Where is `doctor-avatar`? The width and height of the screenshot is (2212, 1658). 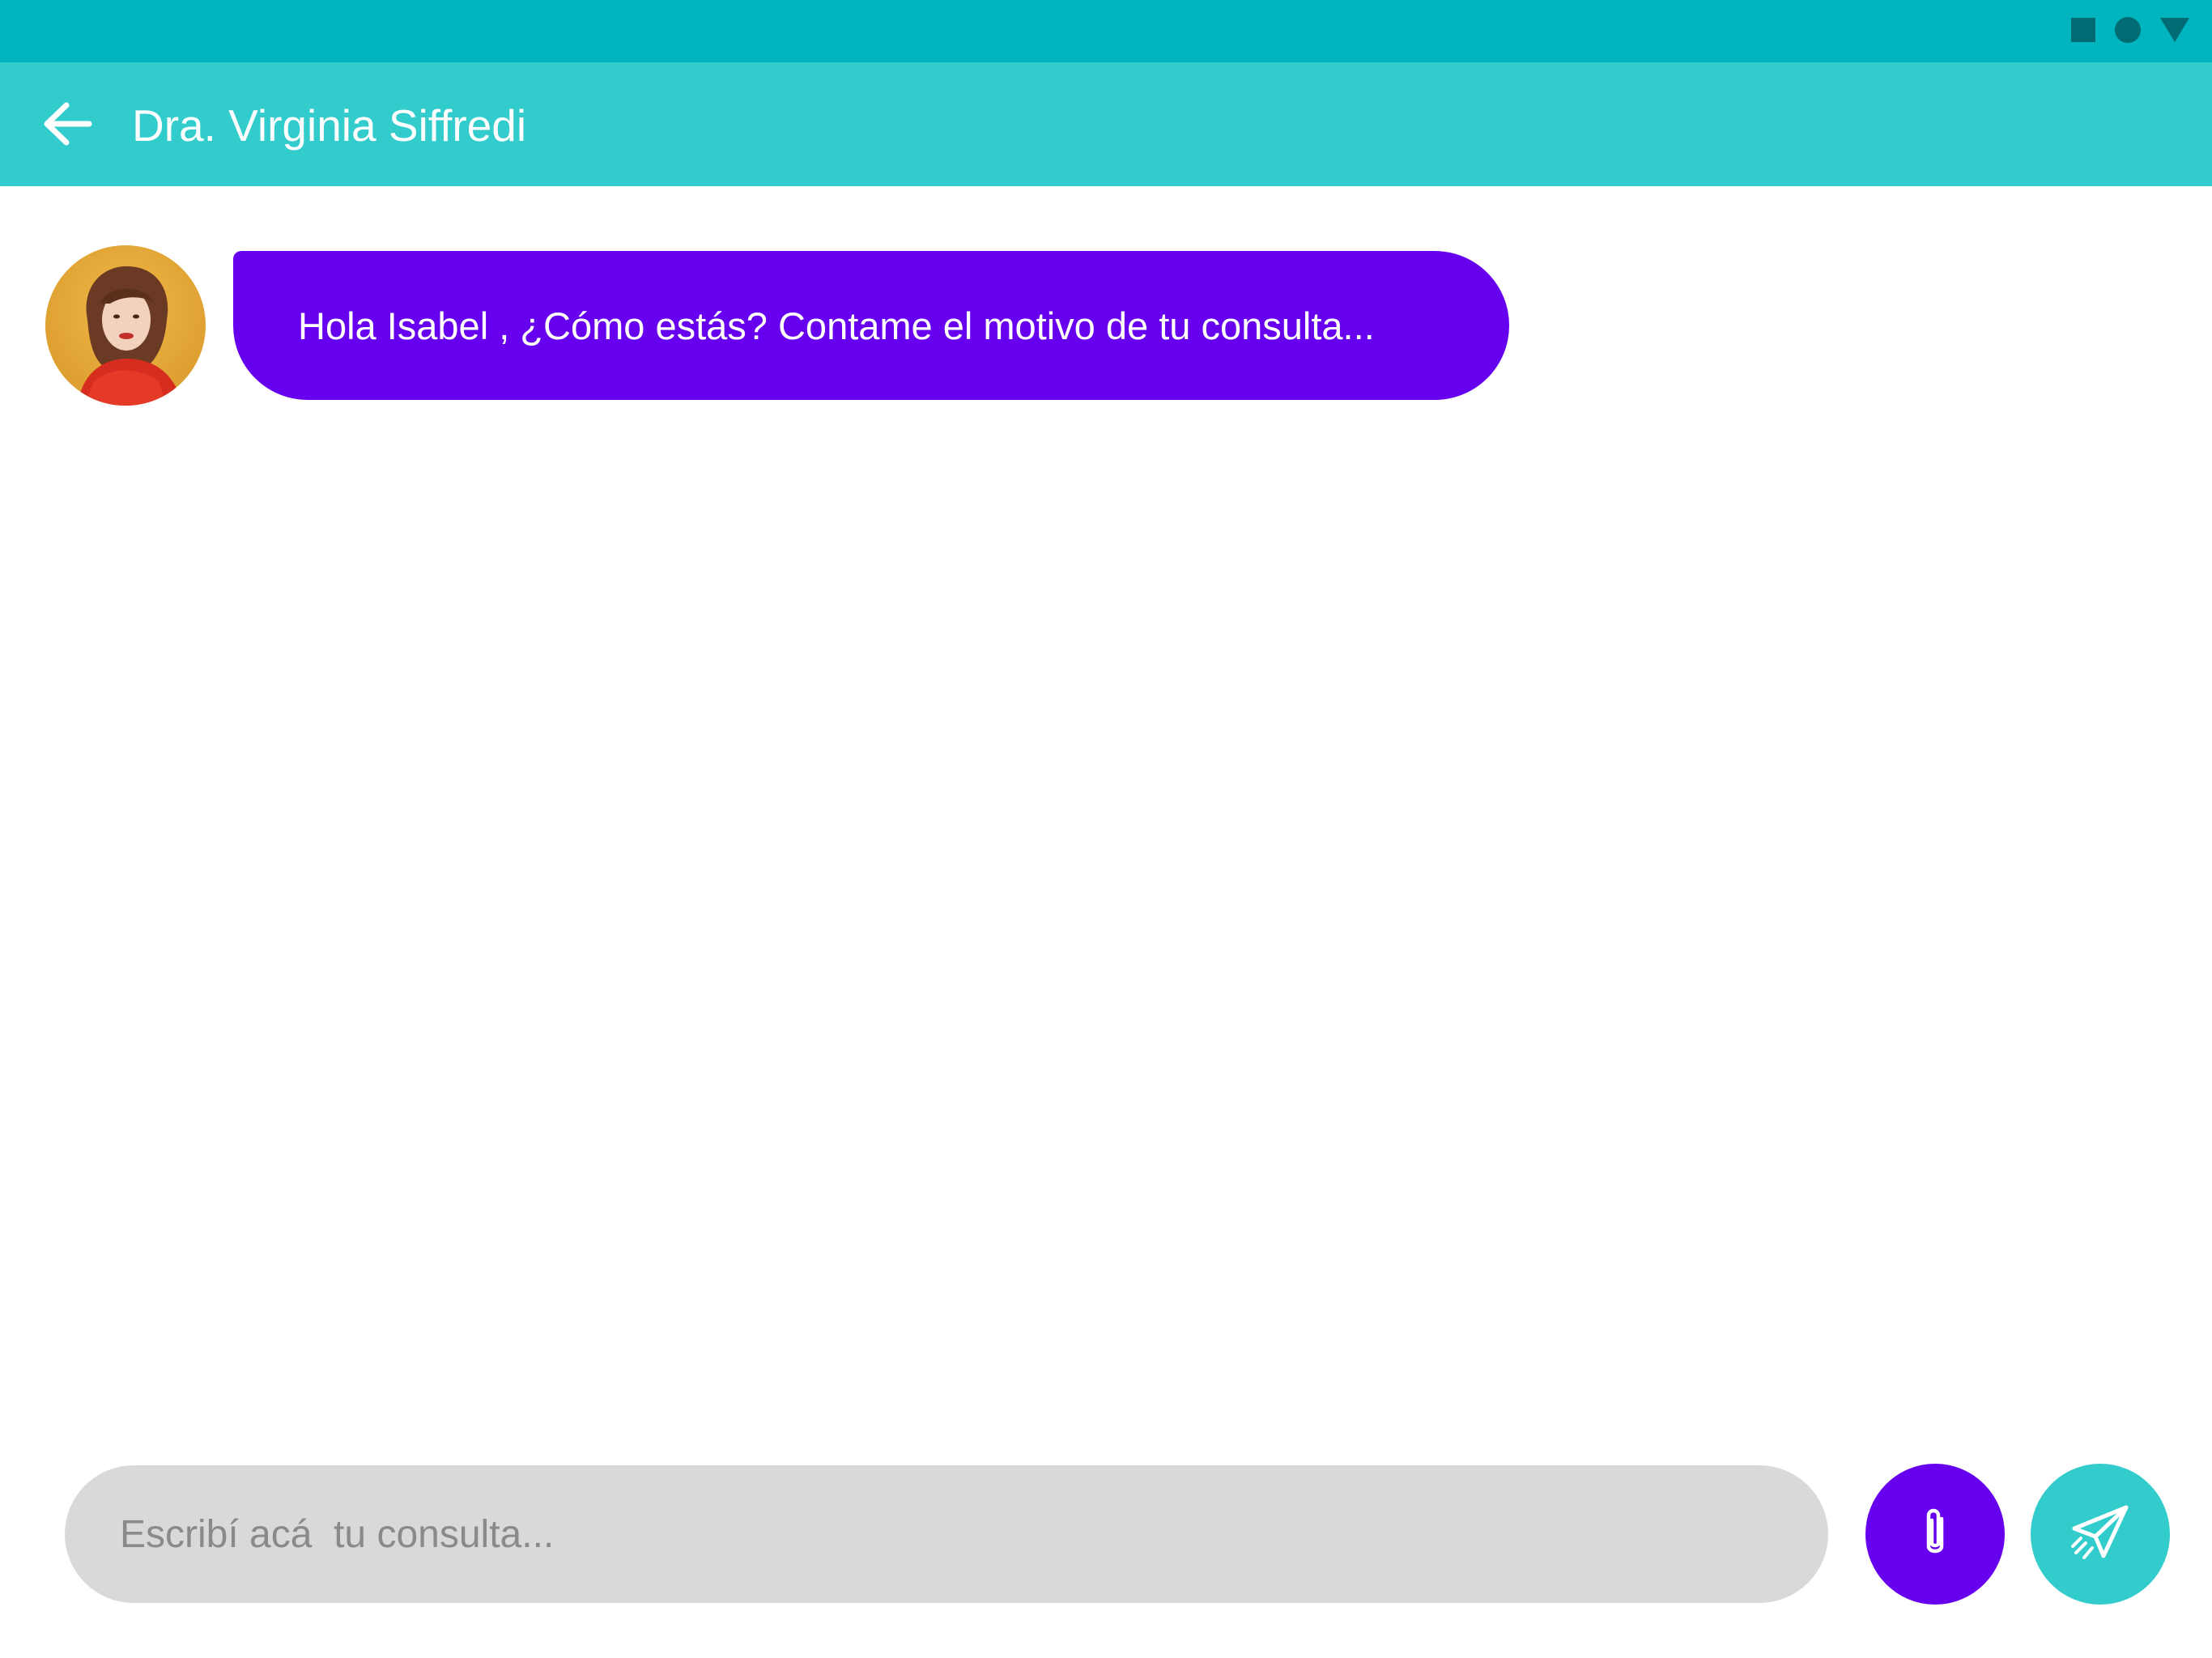
doctor-avatar is located at coordinates (125, 325).